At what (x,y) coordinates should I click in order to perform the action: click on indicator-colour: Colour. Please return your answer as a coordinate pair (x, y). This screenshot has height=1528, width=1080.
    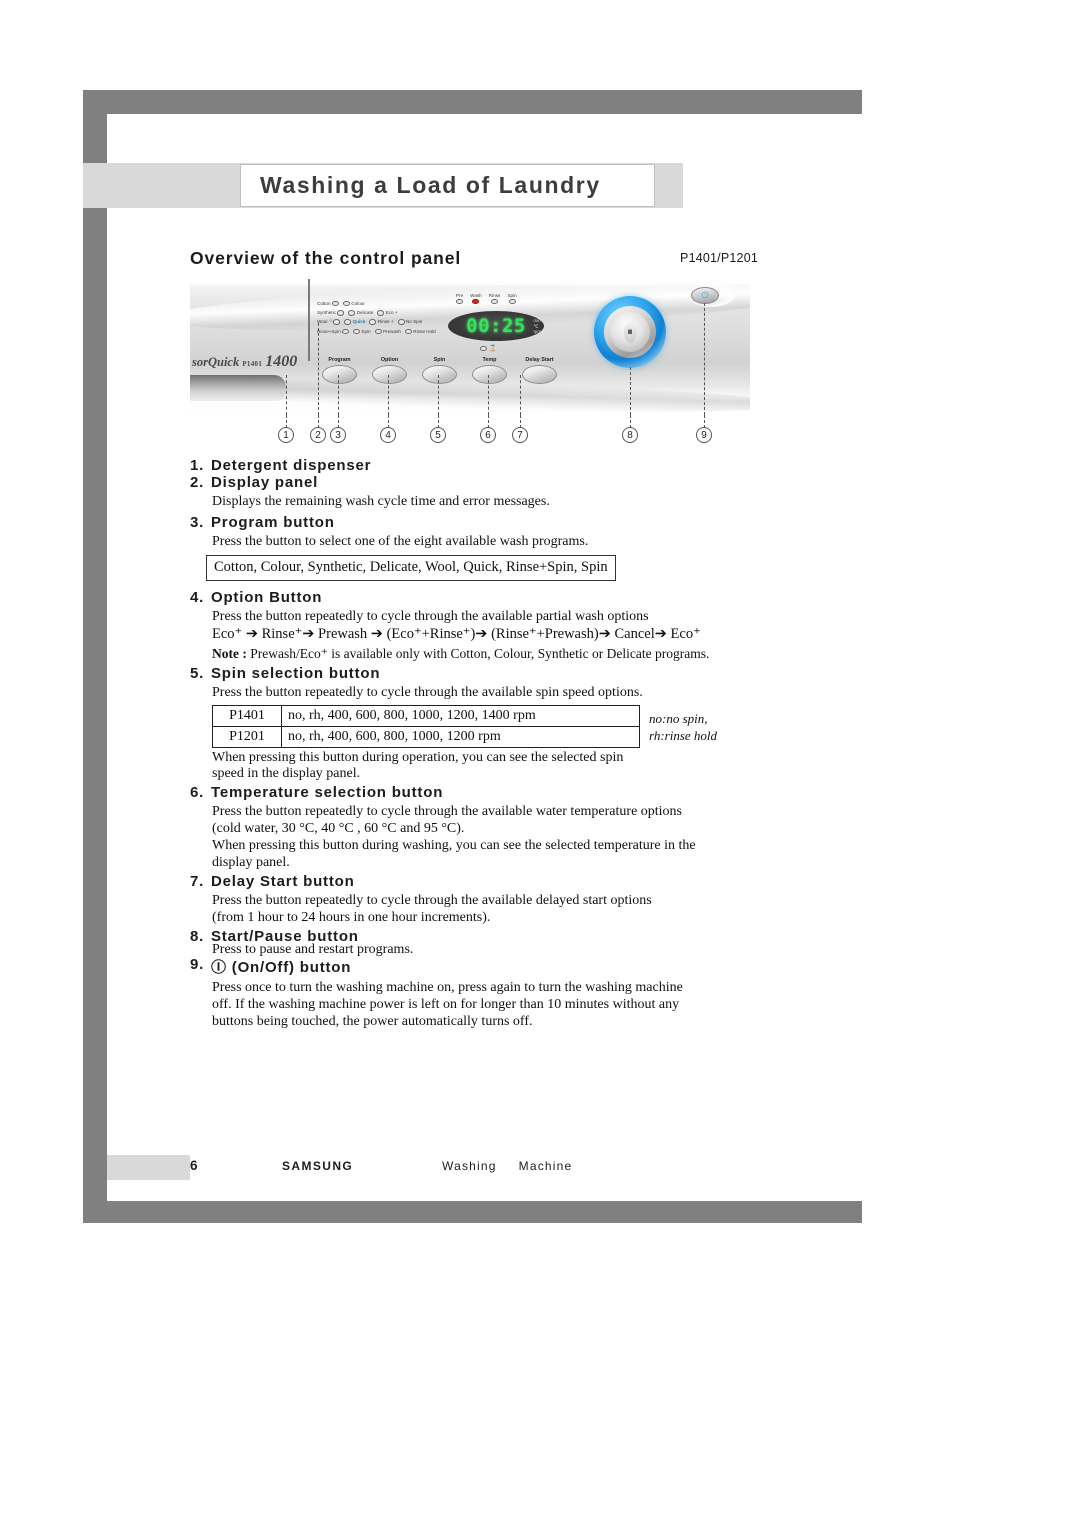
    Looking at the image, I should click on (353, 303).